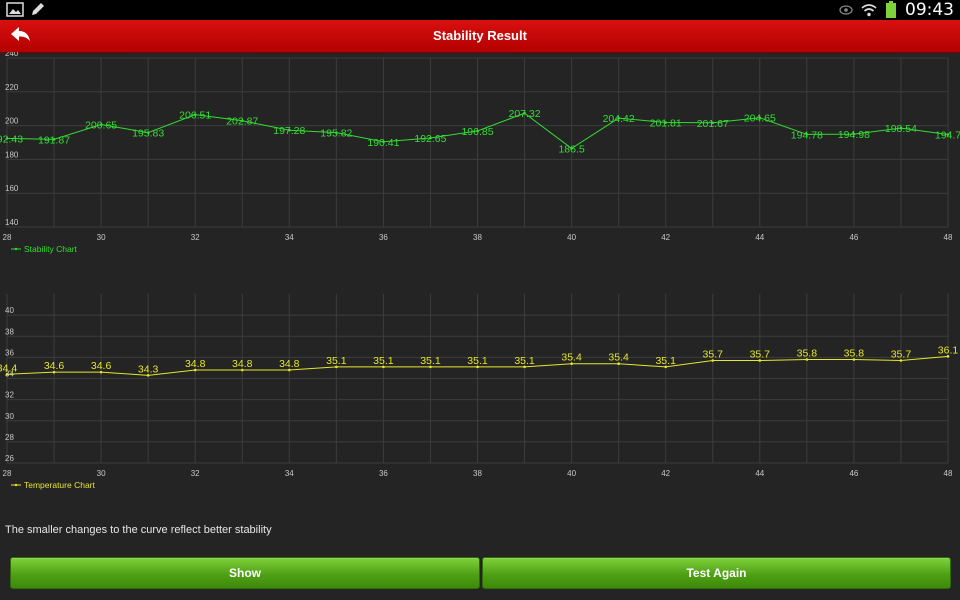 Image resolution: width=960 pixels, height=600 pixels. Describe the element at coordinates (666, 124) in the screenshot. I see `stability-data-label: 201.81` at that location.